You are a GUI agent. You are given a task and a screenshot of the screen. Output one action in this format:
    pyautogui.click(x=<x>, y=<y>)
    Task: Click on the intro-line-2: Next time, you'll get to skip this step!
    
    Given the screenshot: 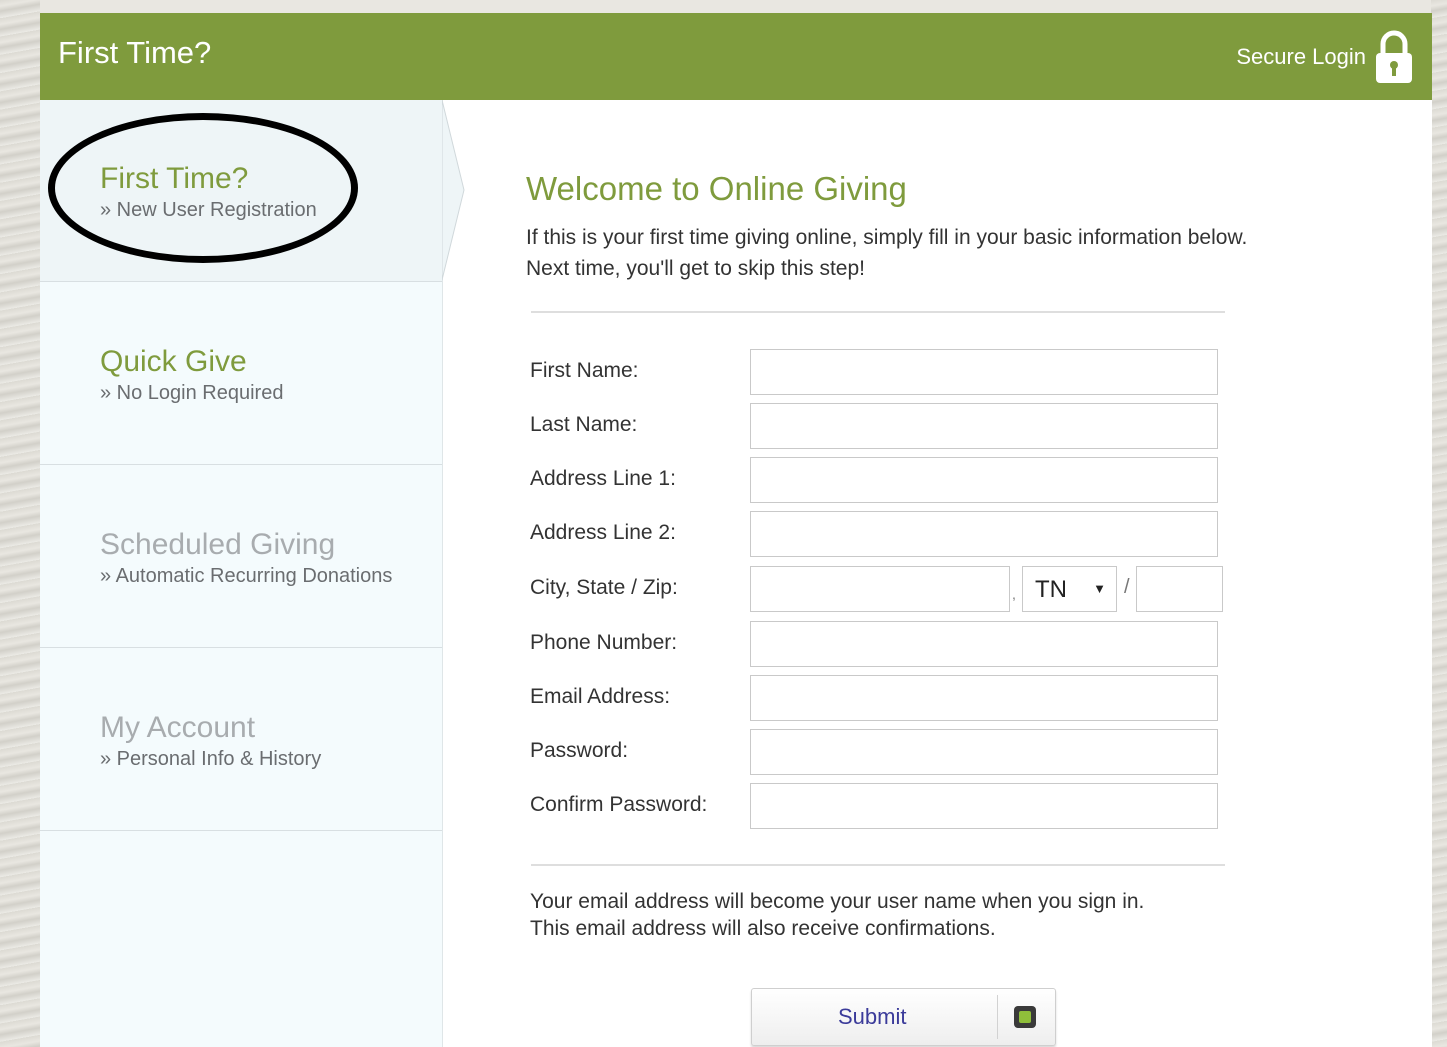 What is the action you would take?
    pyautogui.click(x=695, y=268)
    